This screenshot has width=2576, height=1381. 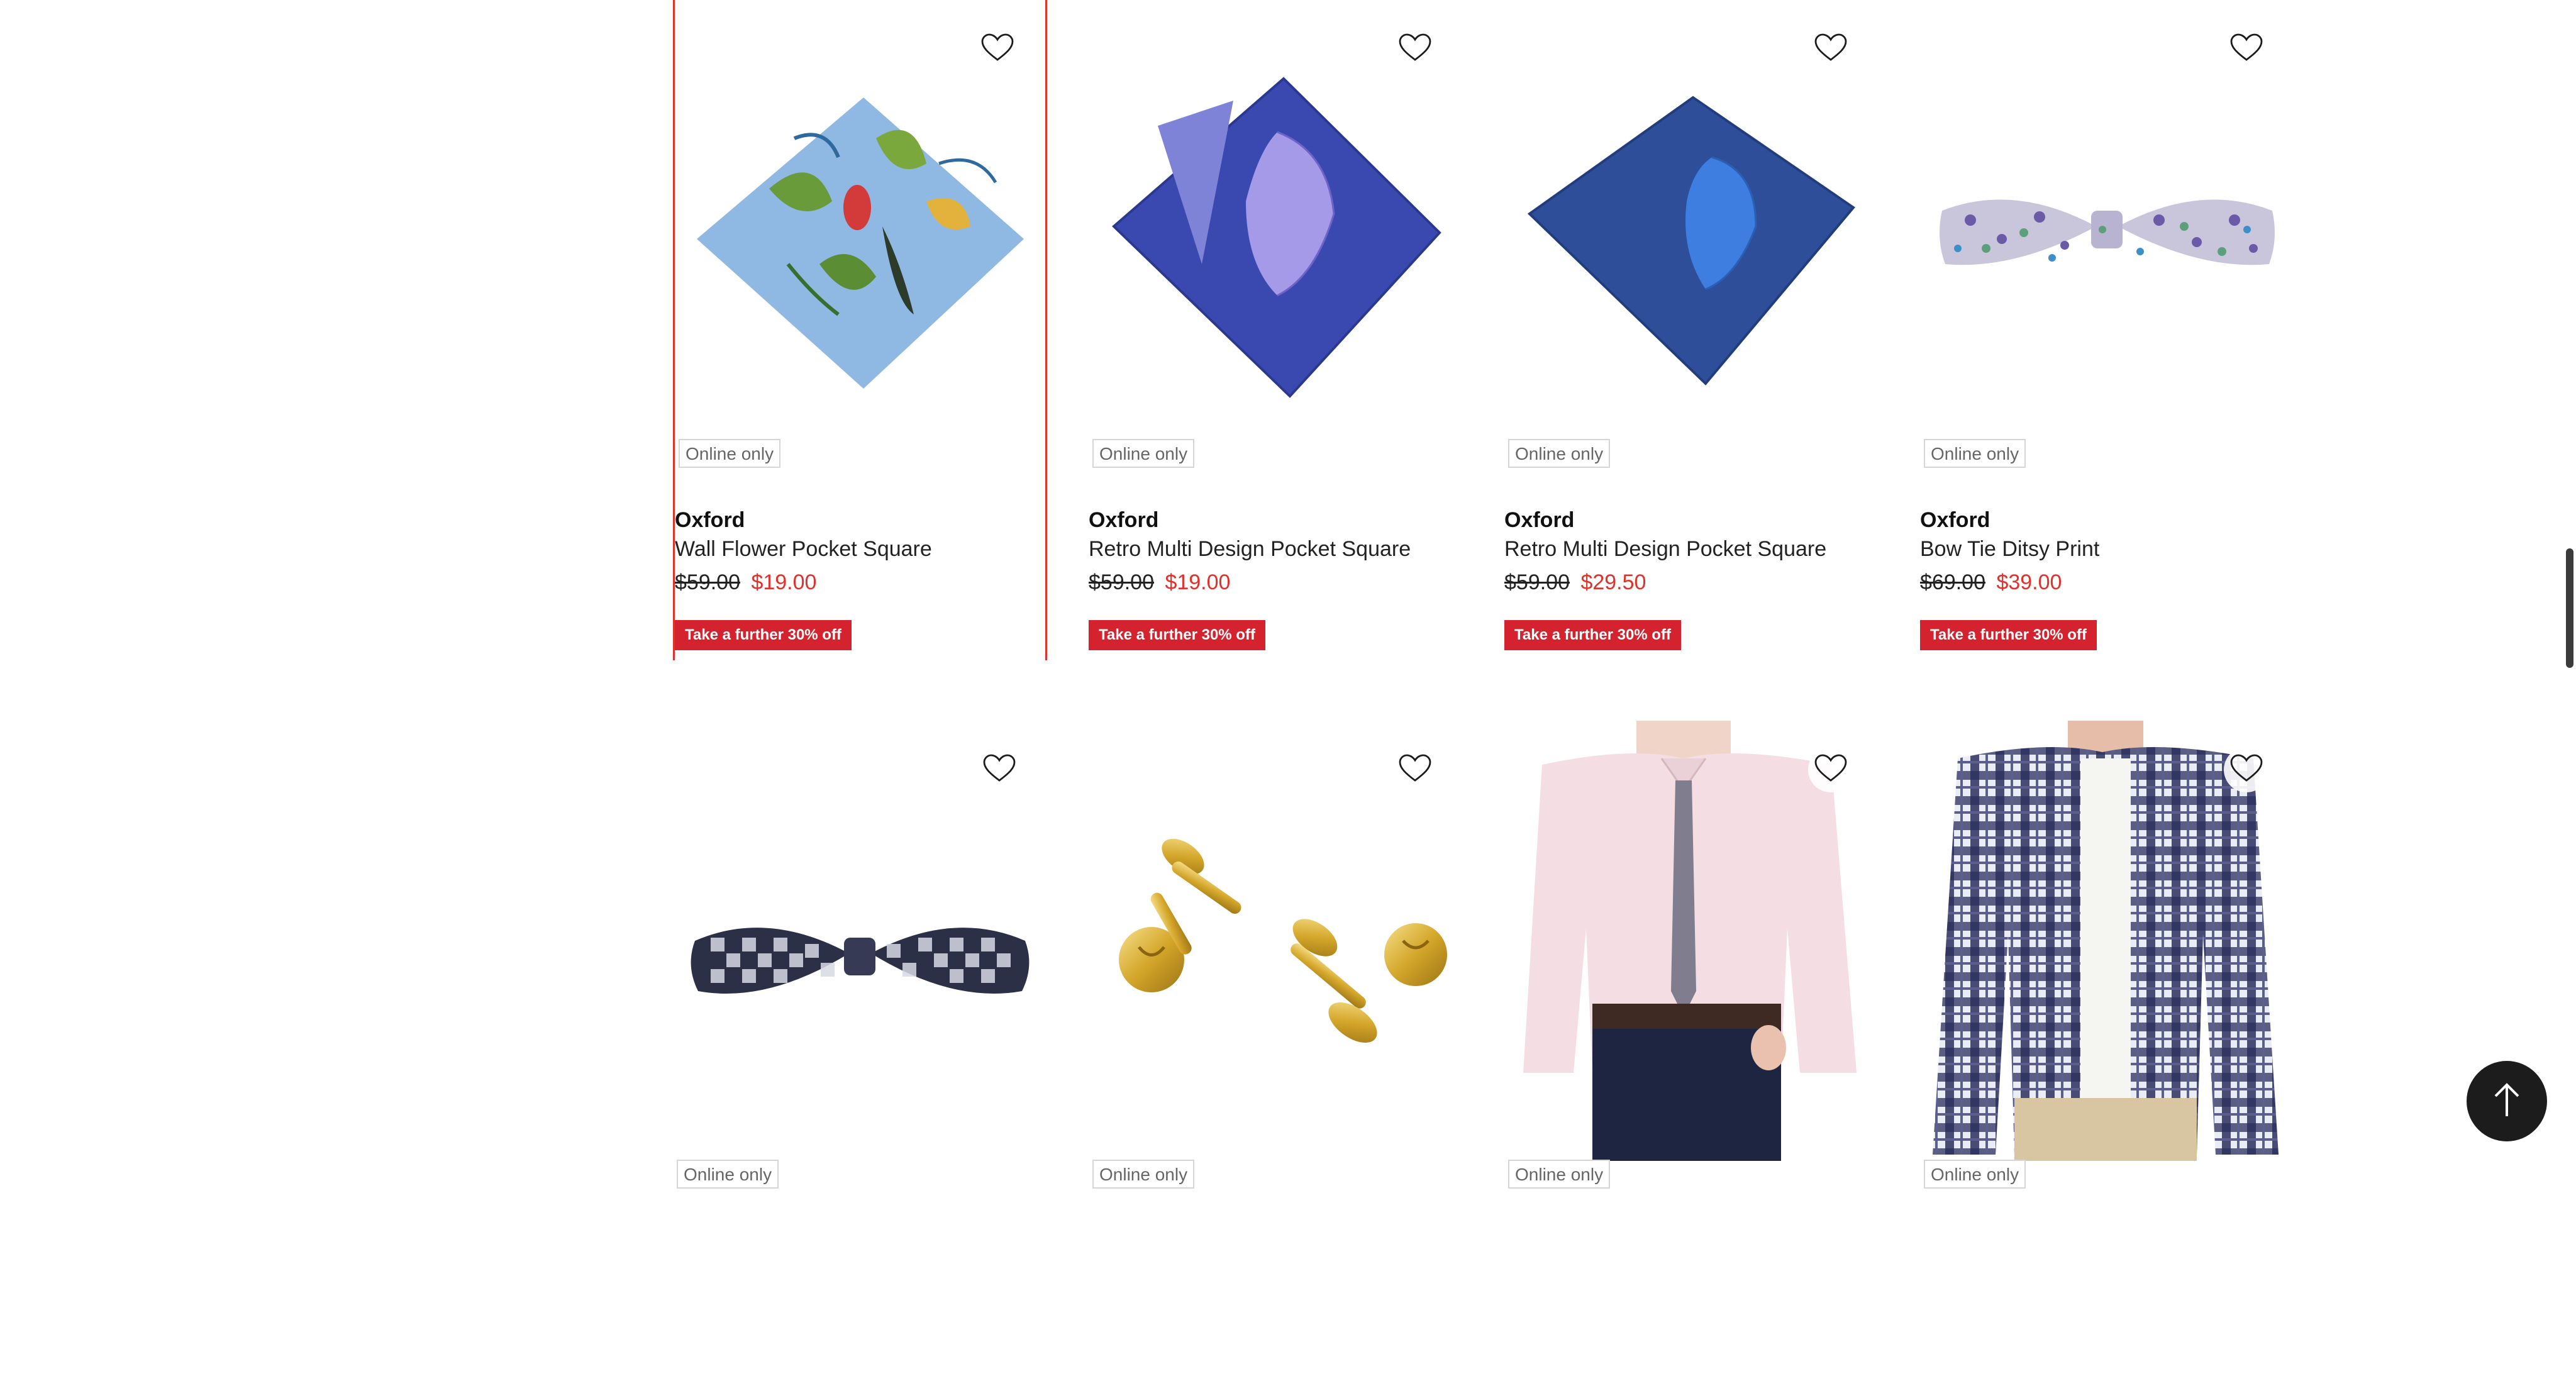 I want to click on product-prices: $59.00 $29.50, so click(x=1575, y=582).